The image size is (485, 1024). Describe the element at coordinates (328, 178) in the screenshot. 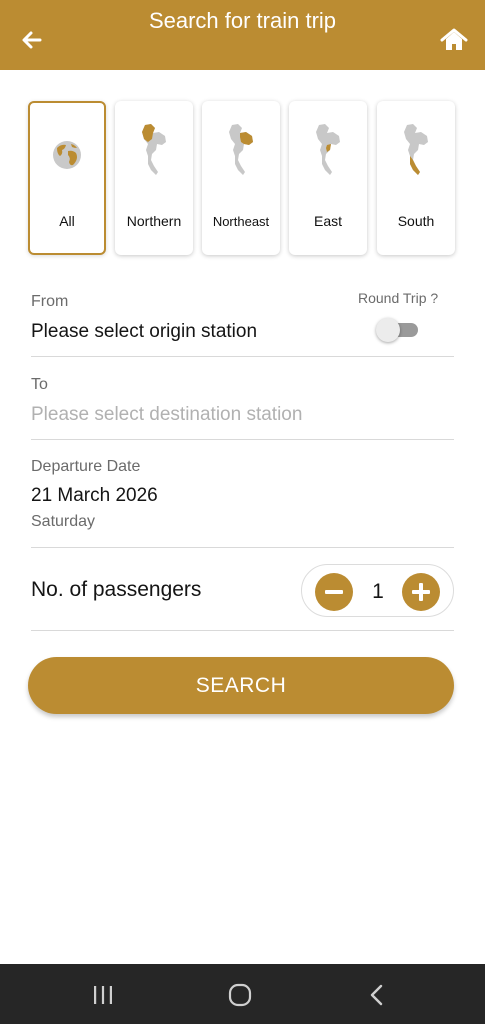

I see `region-card-east: East` at that location.